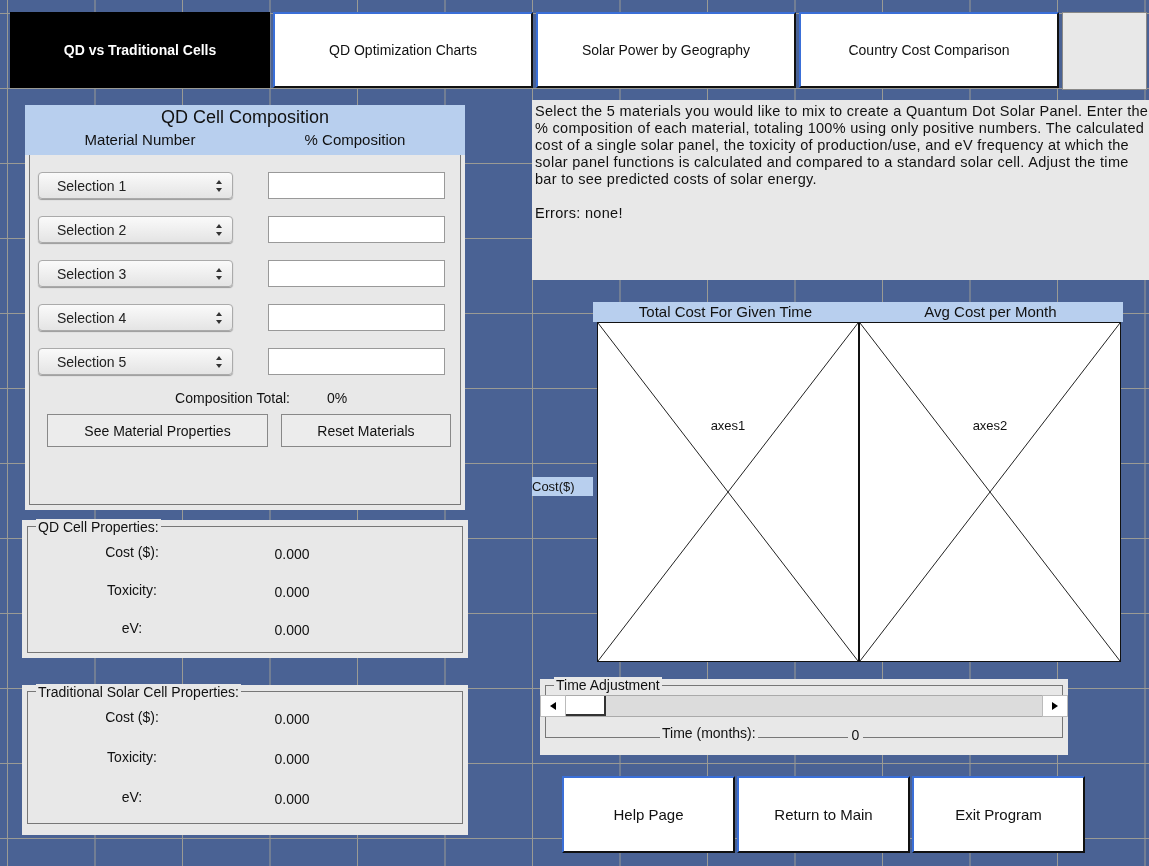 The height and width of the screenshot is (866, 1149). I want to click on time-slider, so click(804, 706).